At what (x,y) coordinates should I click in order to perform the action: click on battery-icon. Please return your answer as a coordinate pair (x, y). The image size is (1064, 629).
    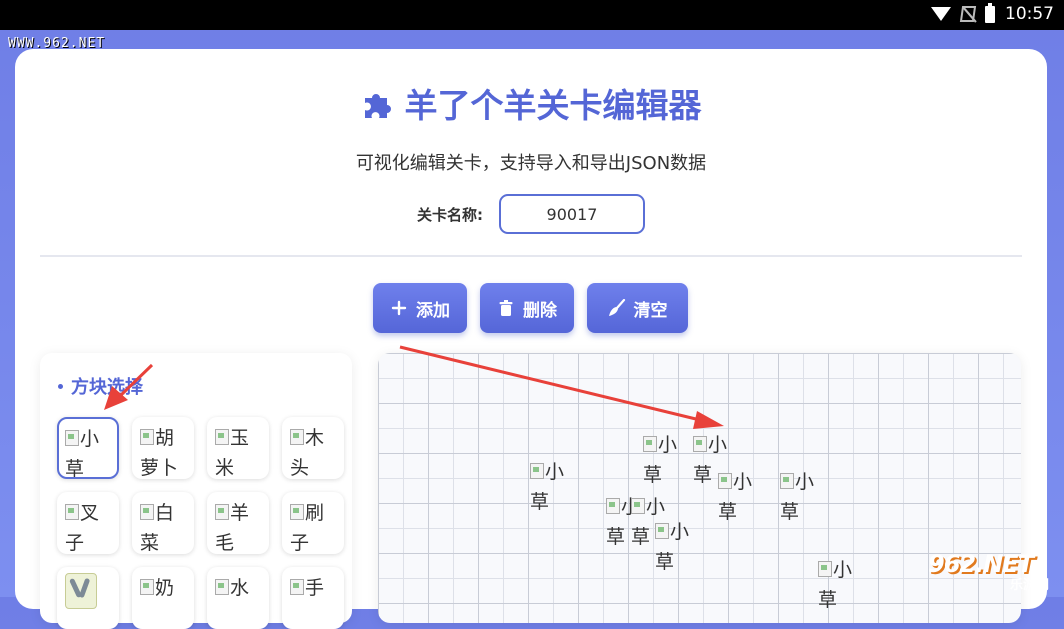
    Looking at the image, I should click on (990, 12).